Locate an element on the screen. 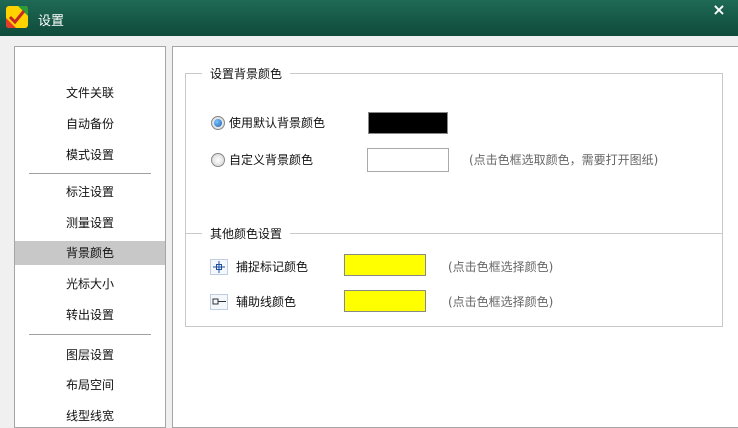 This screenshot has height=428, width=738. sidebar-item-file-association: 文件关联 is located at coordinates (90, 93).